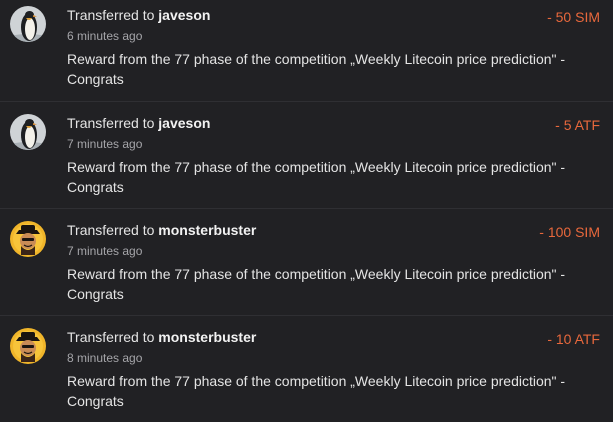  What do you see at coordinates (569, 232) in the screenshot?
I see `transfer-amount: - 100 SIM` at bounding box center [569, 232].